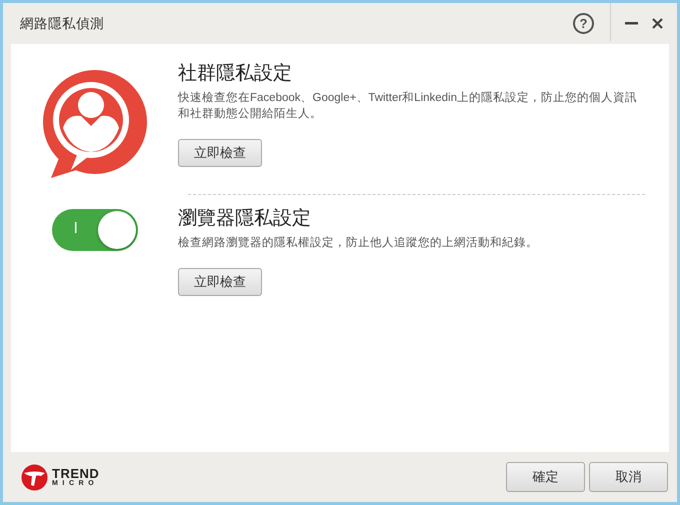 This screenshot has width=680, height=505. Describe the element at coordinates (34, 477) in the screenshot. I see `logo-icon` at that location.